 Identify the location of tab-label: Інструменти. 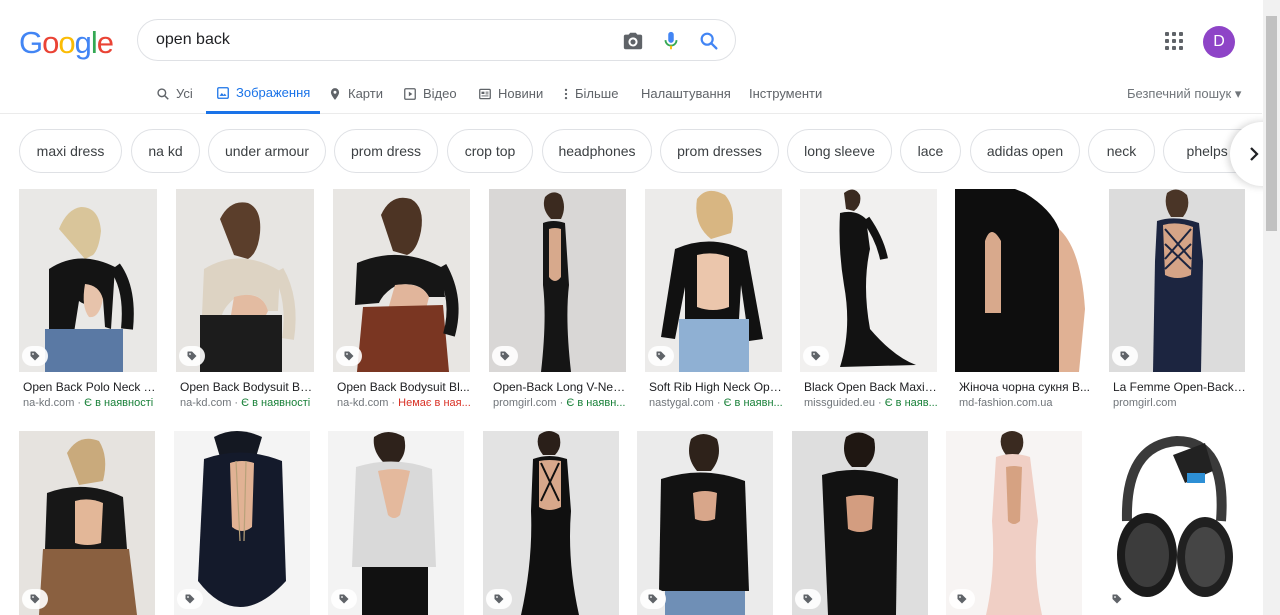
(786, 93).